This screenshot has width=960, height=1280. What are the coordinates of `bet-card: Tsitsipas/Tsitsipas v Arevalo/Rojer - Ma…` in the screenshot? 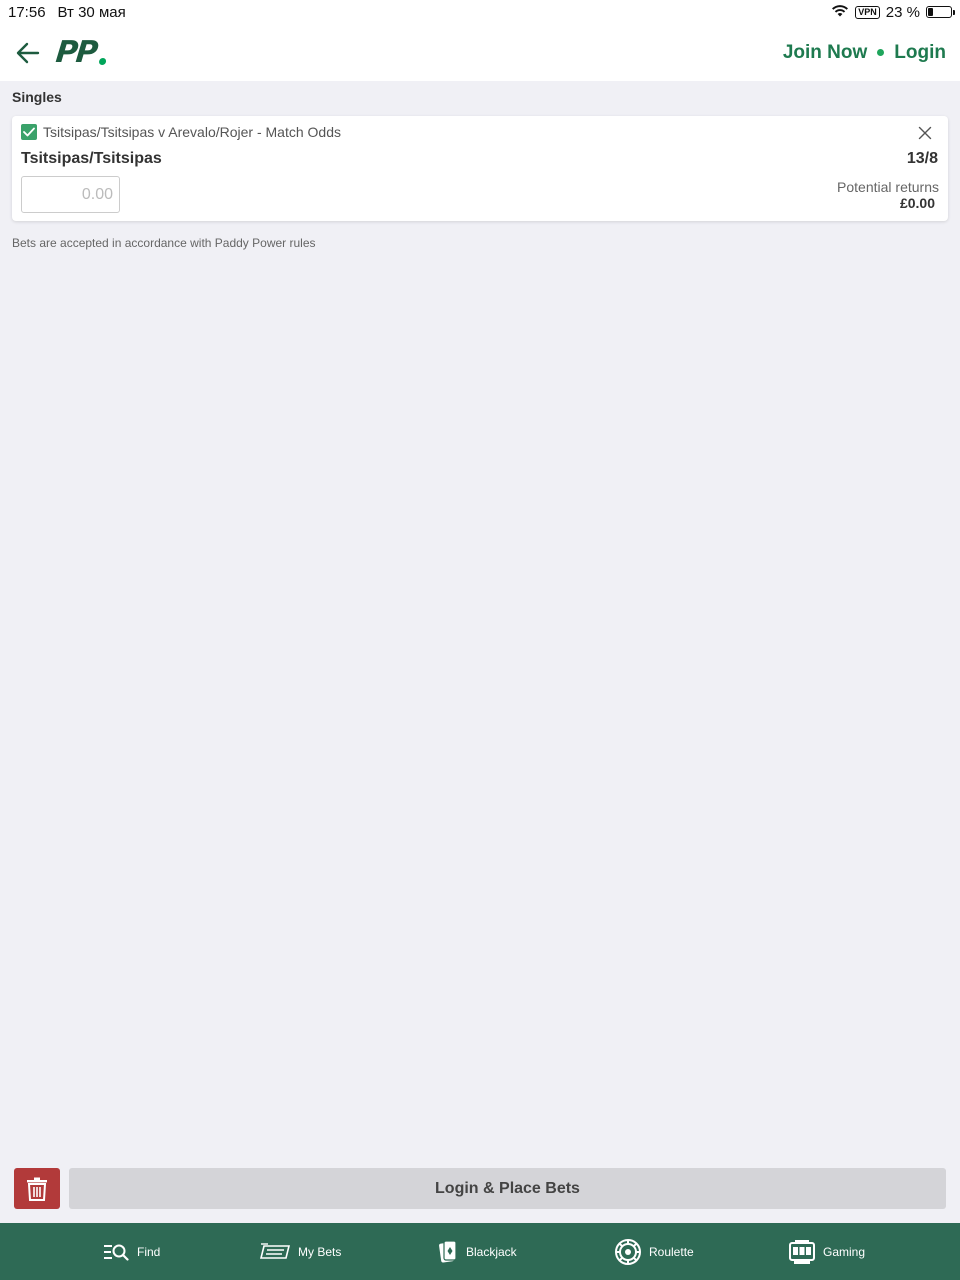 It's located at (480, 168).